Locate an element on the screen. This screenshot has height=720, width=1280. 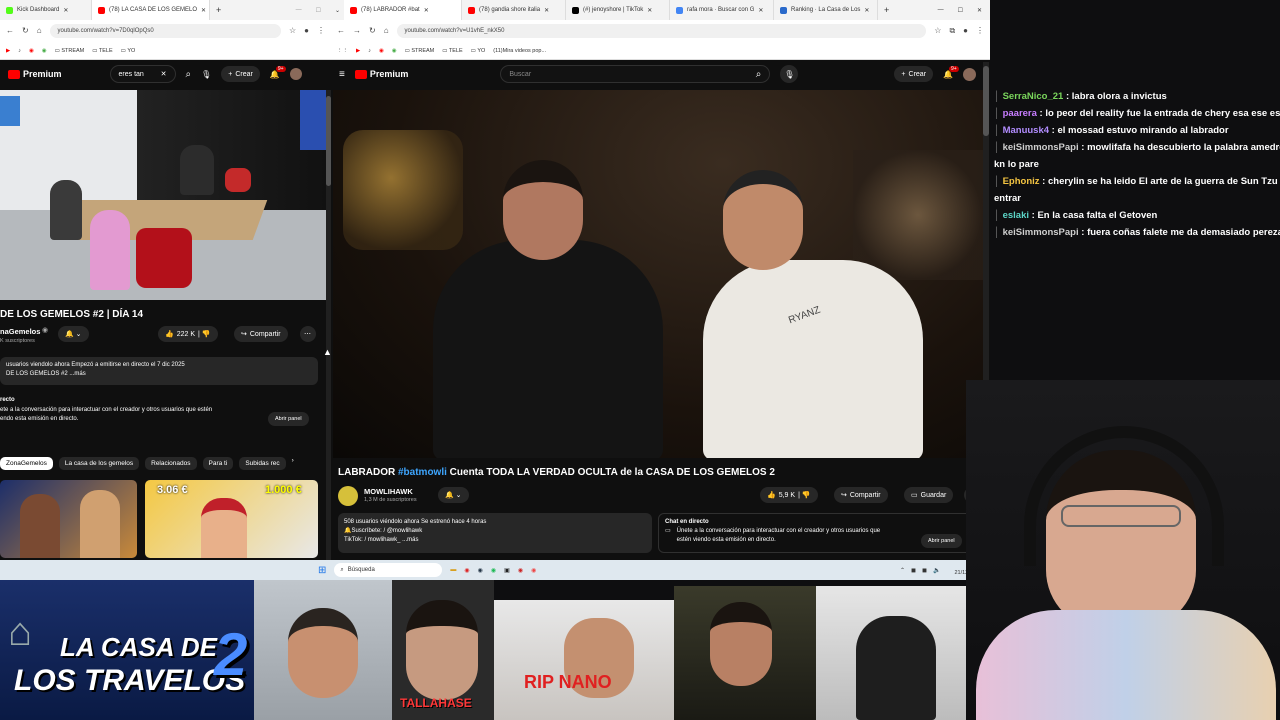
more-button: ⋯ is located at coordinates (308, 334).